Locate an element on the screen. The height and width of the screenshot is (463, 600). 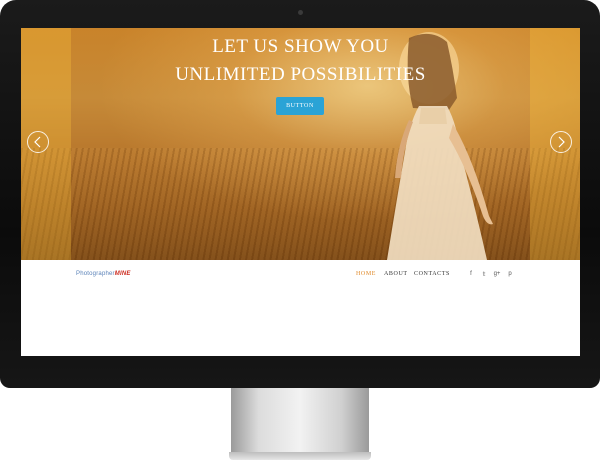
girl-in-field-photo is located at coordinates (440, 146).